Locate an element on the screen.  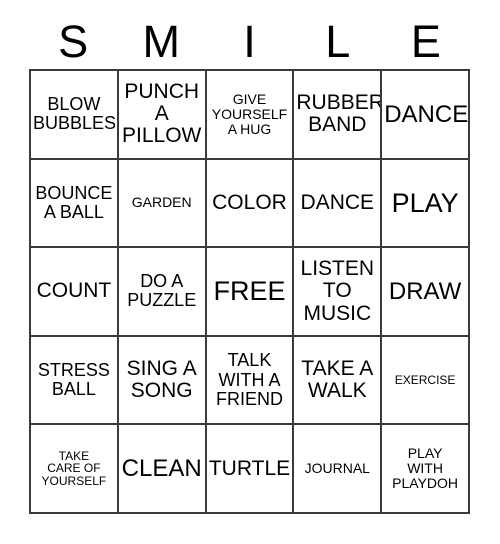
bingo-cell-label: CLEAN is located at coordinates (161, 468).